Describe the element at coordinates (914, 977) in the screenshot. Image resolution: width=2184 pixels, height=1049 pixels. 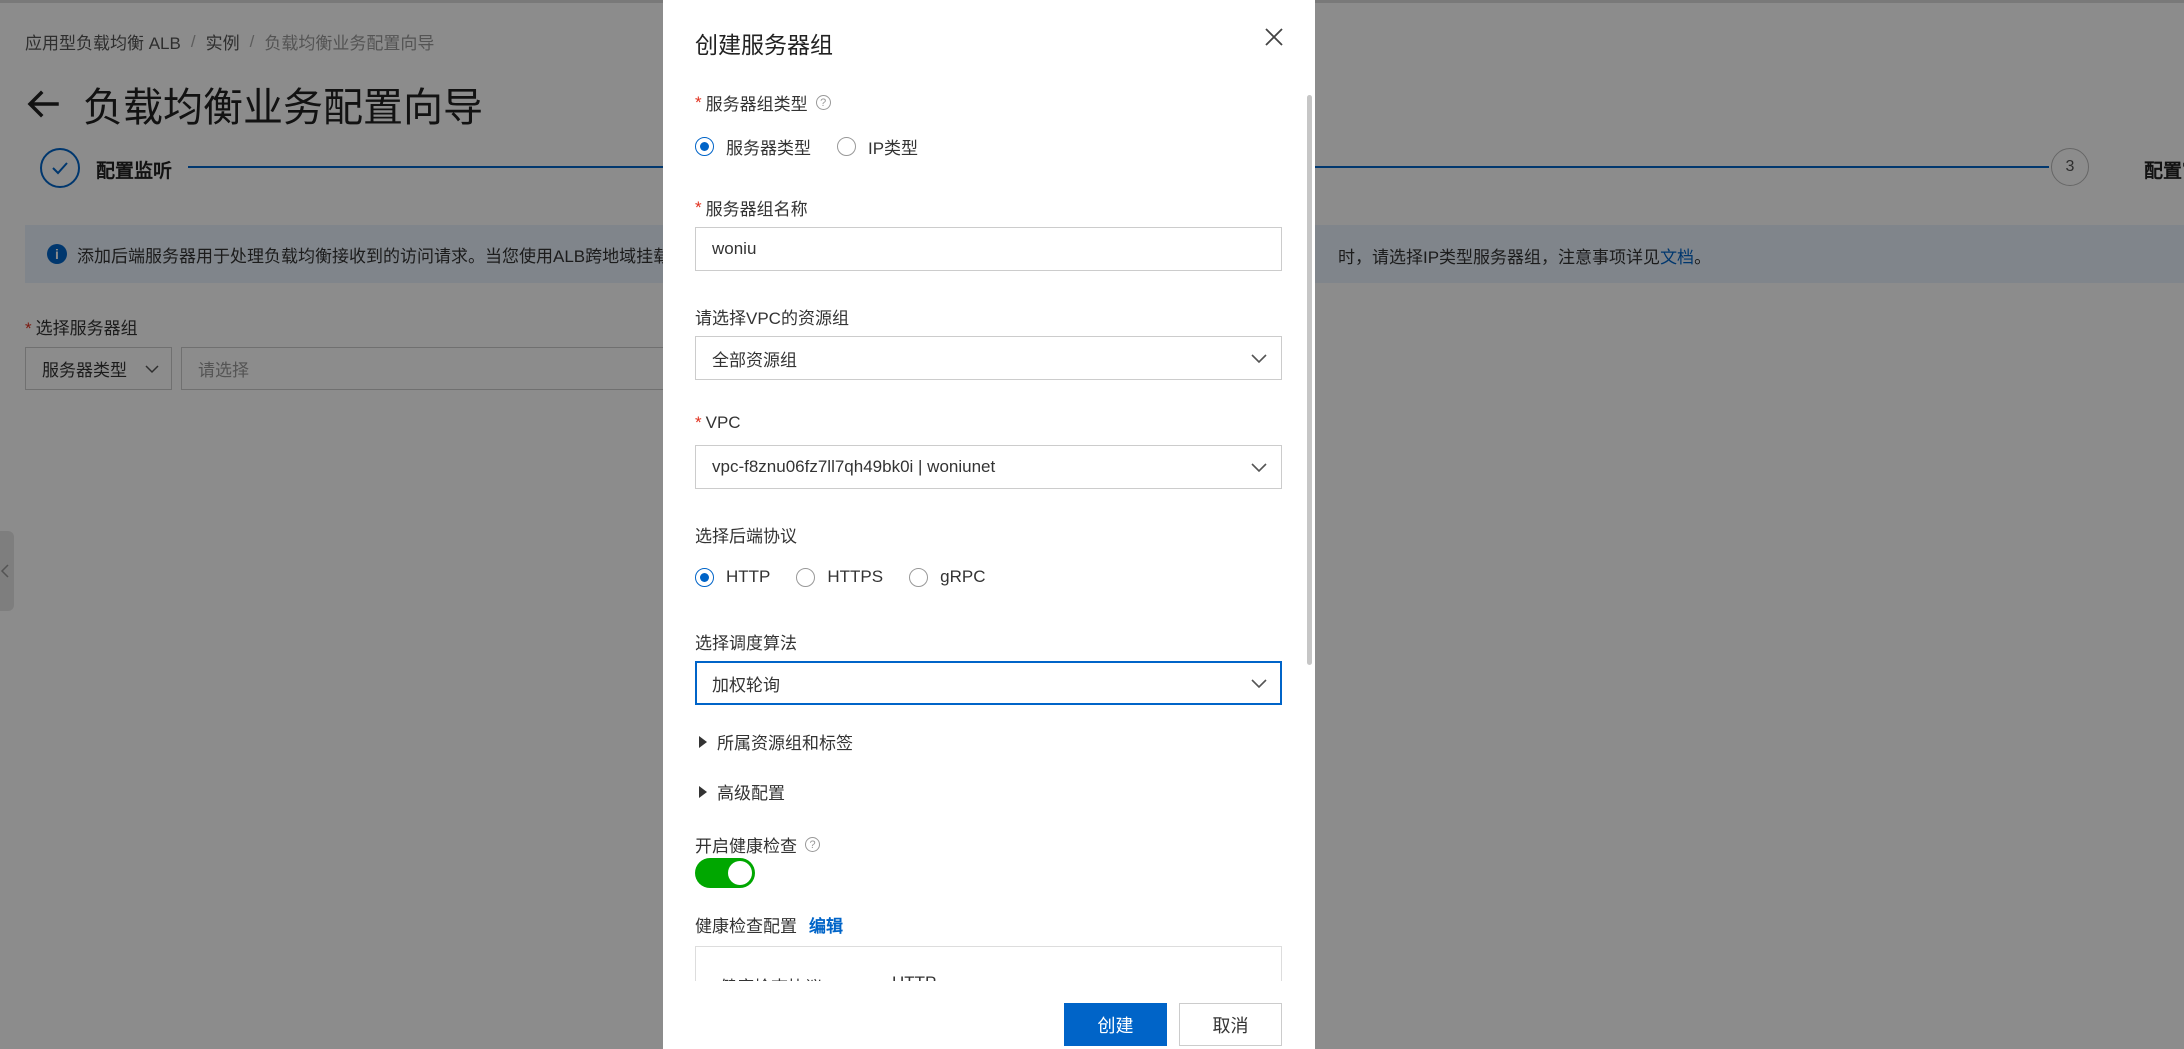
I see `health-config-value: HTTP` at that location.